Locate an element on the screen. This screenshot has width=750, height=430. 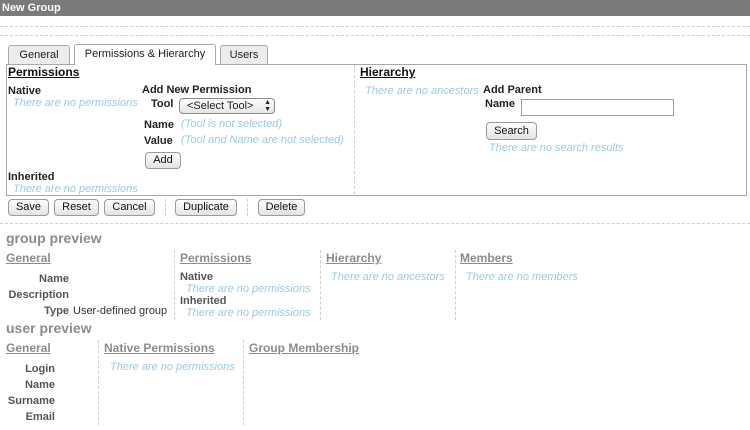
gp-name-label: Name is located at coordinates (54, 279).